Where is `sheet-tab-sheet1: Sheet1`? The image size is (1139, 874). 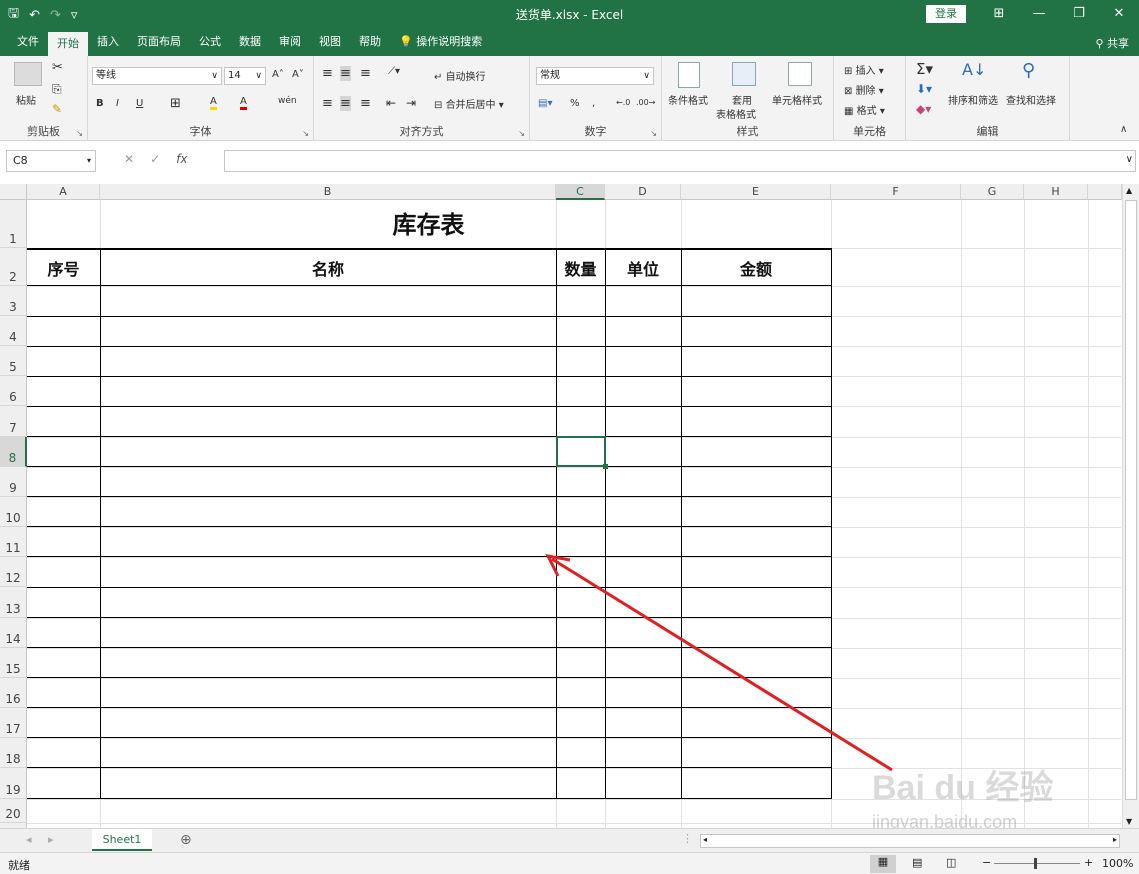 sheet-tab-sheet1: Sheet1 is located at coordinates (122, 840).